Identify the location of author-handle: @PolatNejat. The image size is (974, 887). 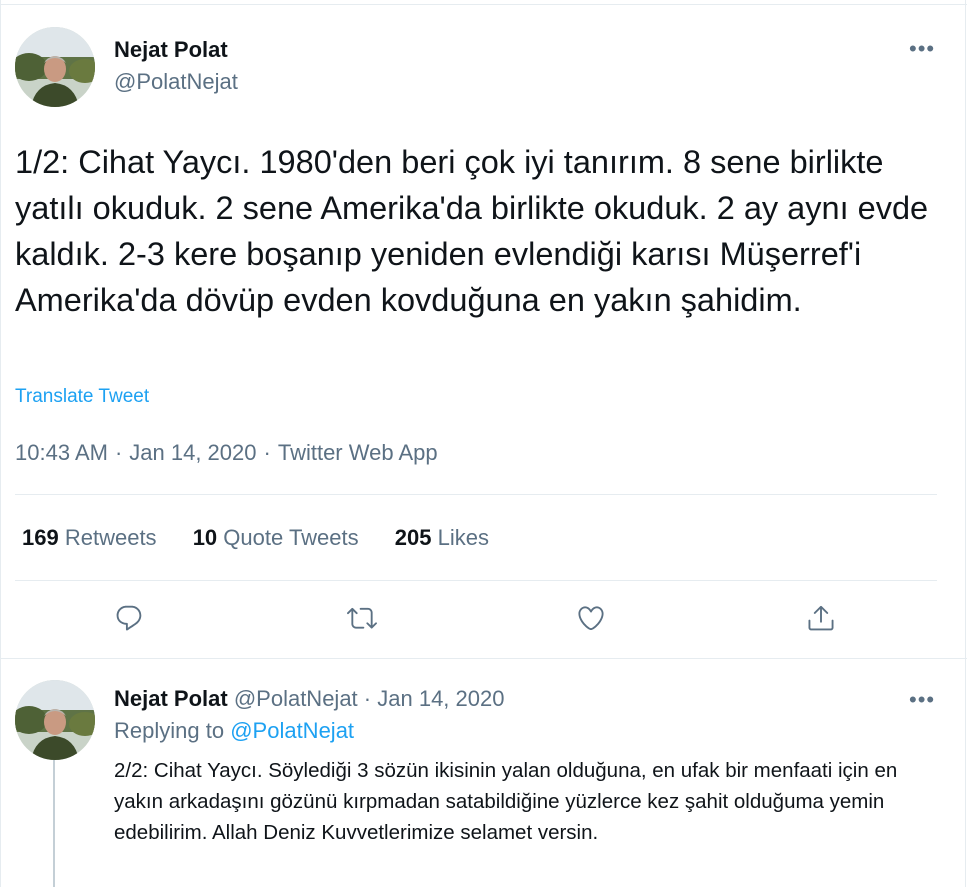
(176, 82).